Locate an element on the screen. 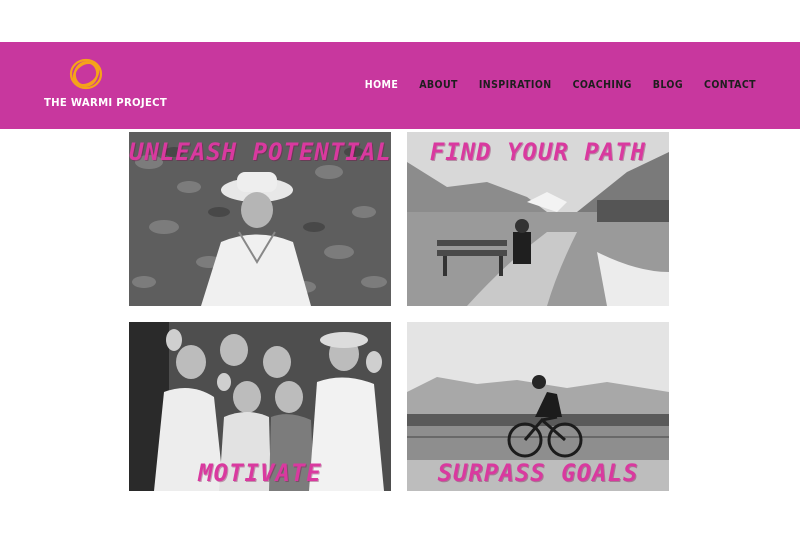  site-name: THE WARMI PROJECT is located at coordinates (106, 102).